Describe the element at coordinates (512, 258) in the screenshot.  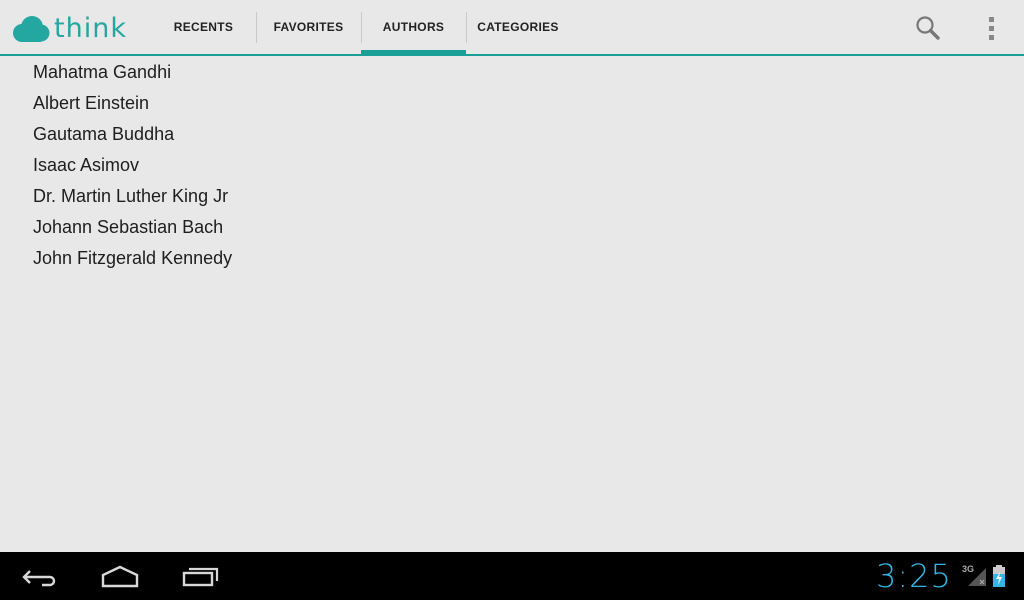
I see `list-item: John Fitzgerald Kennedy` at that location.